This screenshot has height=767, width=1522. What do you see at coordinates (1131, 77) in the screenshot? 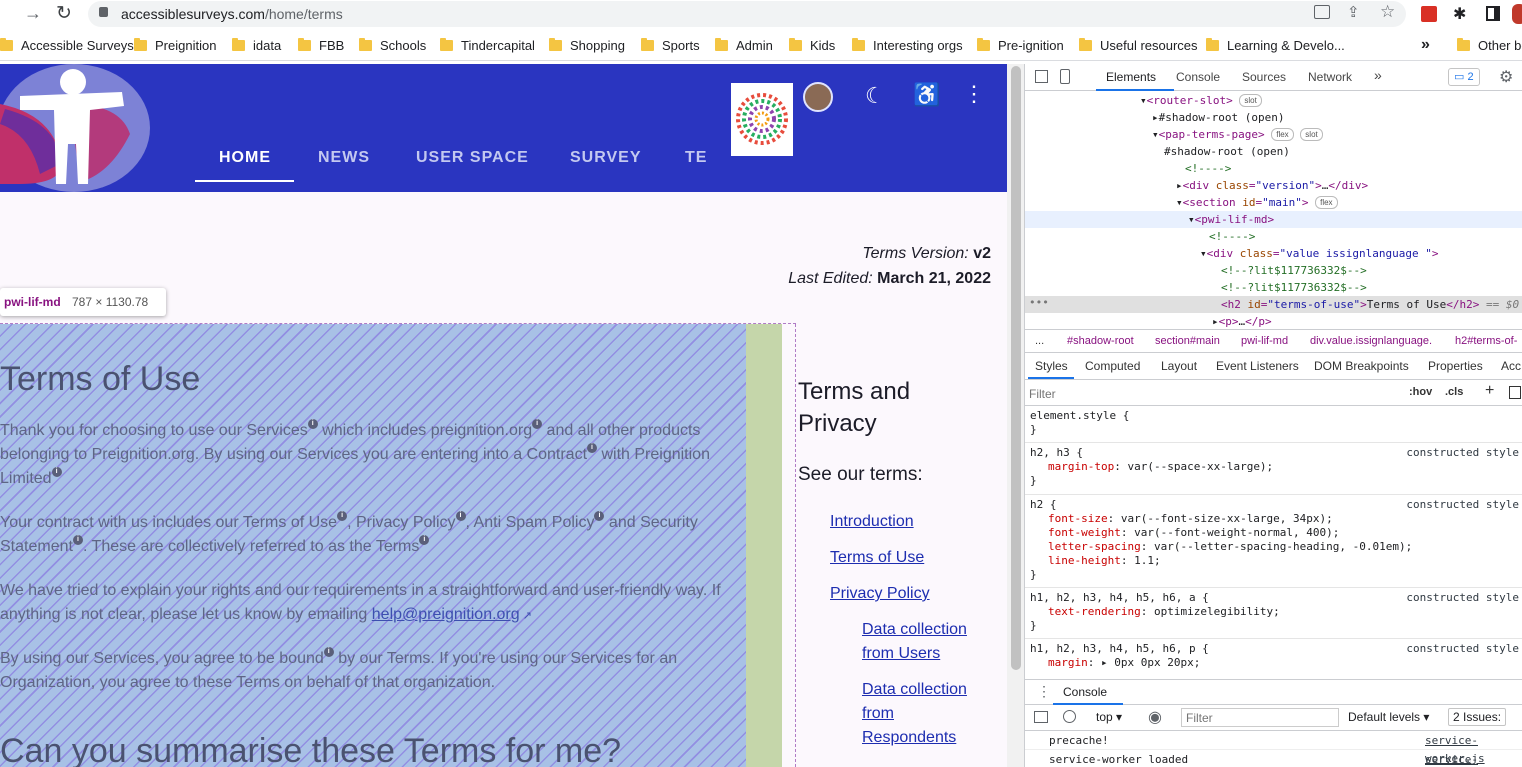
I see `tab-elements: Elements` at bounding box center [1131, 77].